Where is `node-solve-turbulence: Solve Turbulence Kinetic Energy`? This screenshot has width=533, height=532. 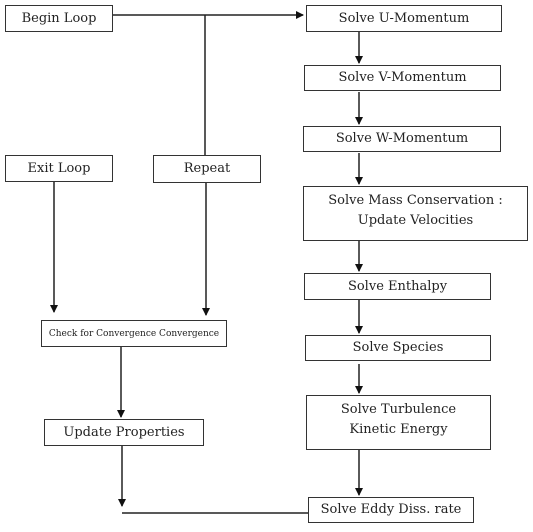
node-solve-turbulence: Solve Turbulence Kinetic Energy is located at coordinates (398, 422).